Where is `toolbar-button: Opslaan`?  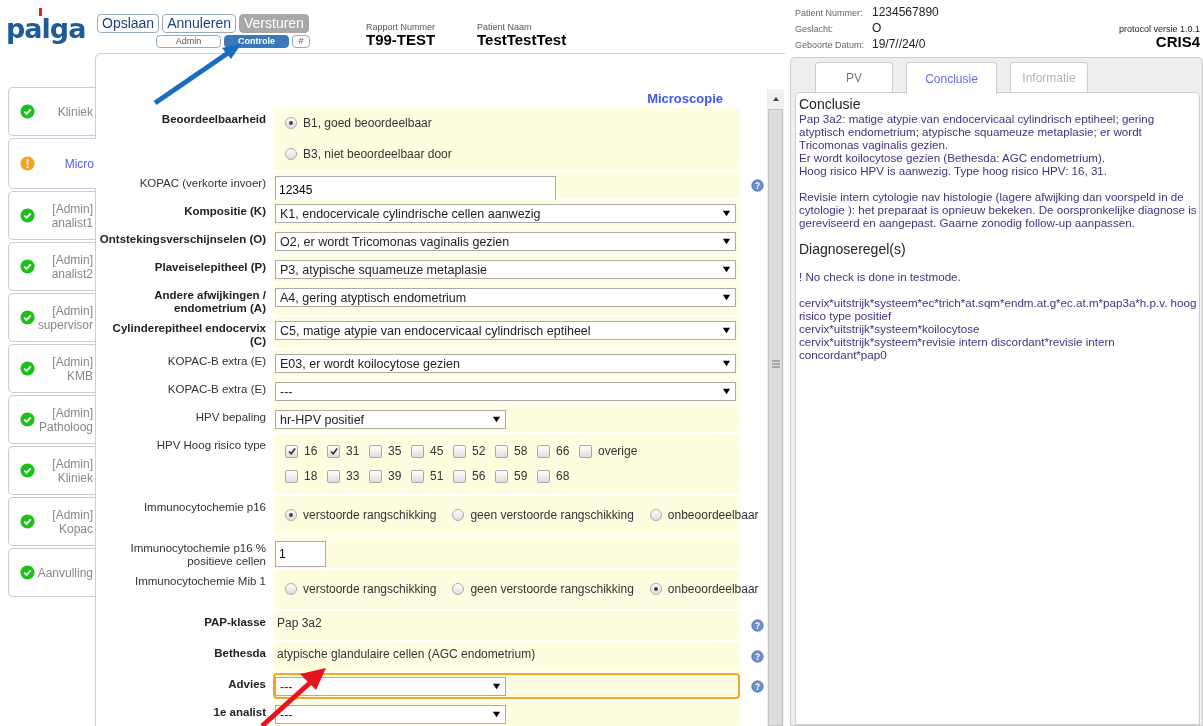
toolbar-button: Opslaan is located at coordinates (128, 23).